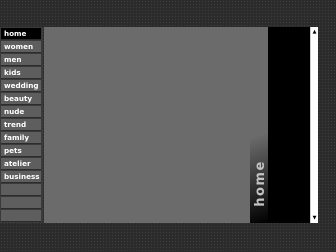 The height and width of the screenshot is (252, 336). I want to click on nav-item-business: business, so click(21, 177).